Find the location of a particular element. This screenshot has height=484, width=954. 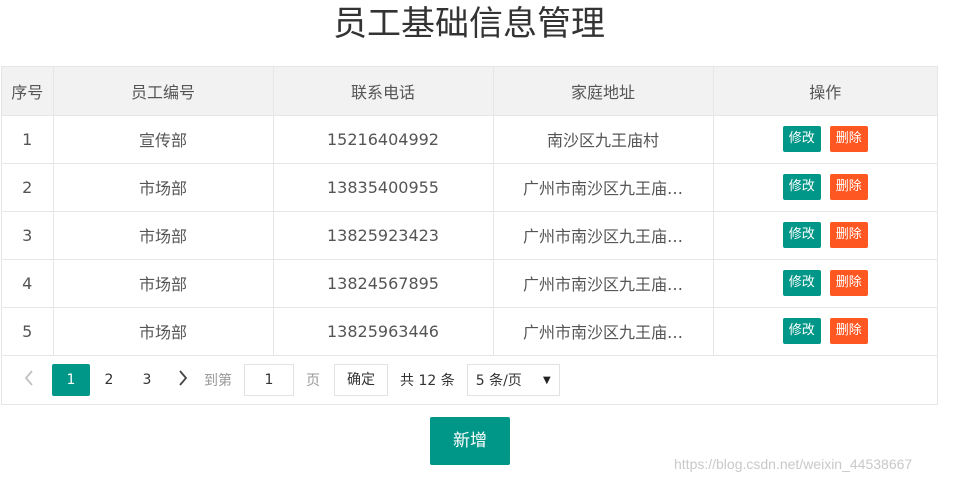

cell-index: 1 is located at coordinates (28, 139).